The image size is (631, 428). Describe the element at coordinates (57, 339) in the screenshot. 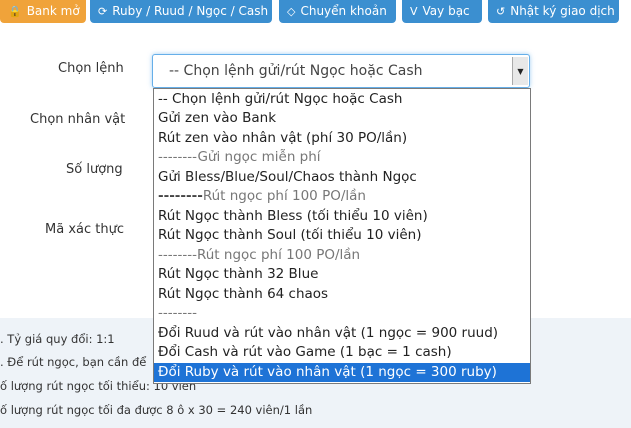

I see `info-line-rate: . Tỷ giá quy đổi: 1:1` at that location.